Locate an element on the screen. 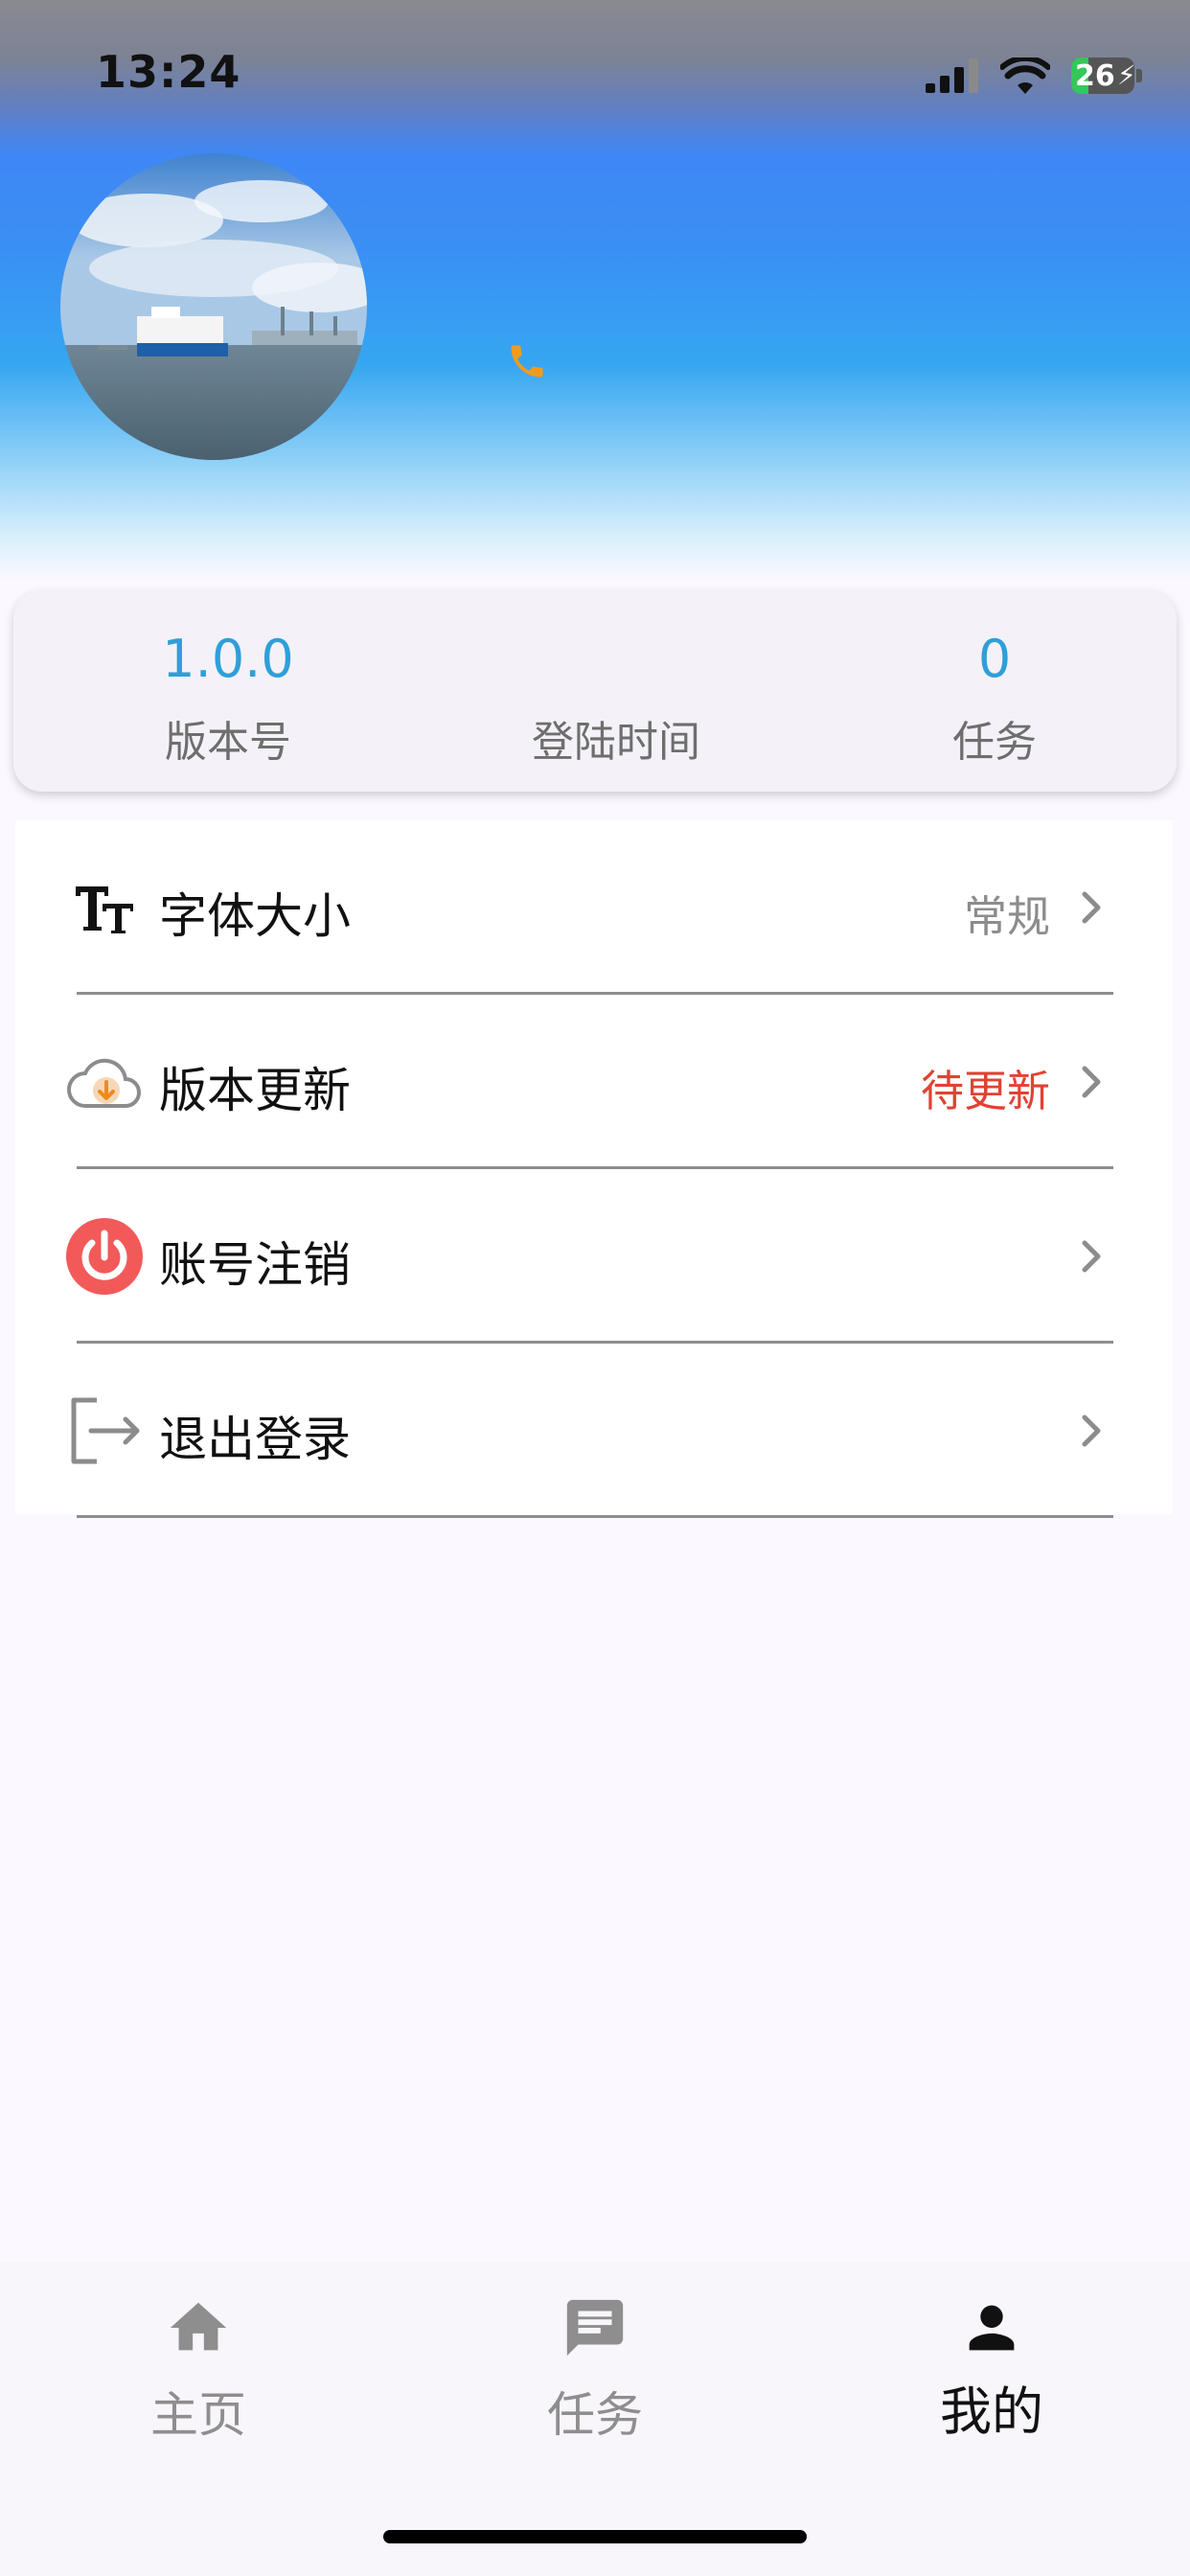 The width and height of the screenshot is (1190, 2576). stats-card: 1.0.0 版本号 登陆时间 0 任务 is located at coordinates (595, 691).